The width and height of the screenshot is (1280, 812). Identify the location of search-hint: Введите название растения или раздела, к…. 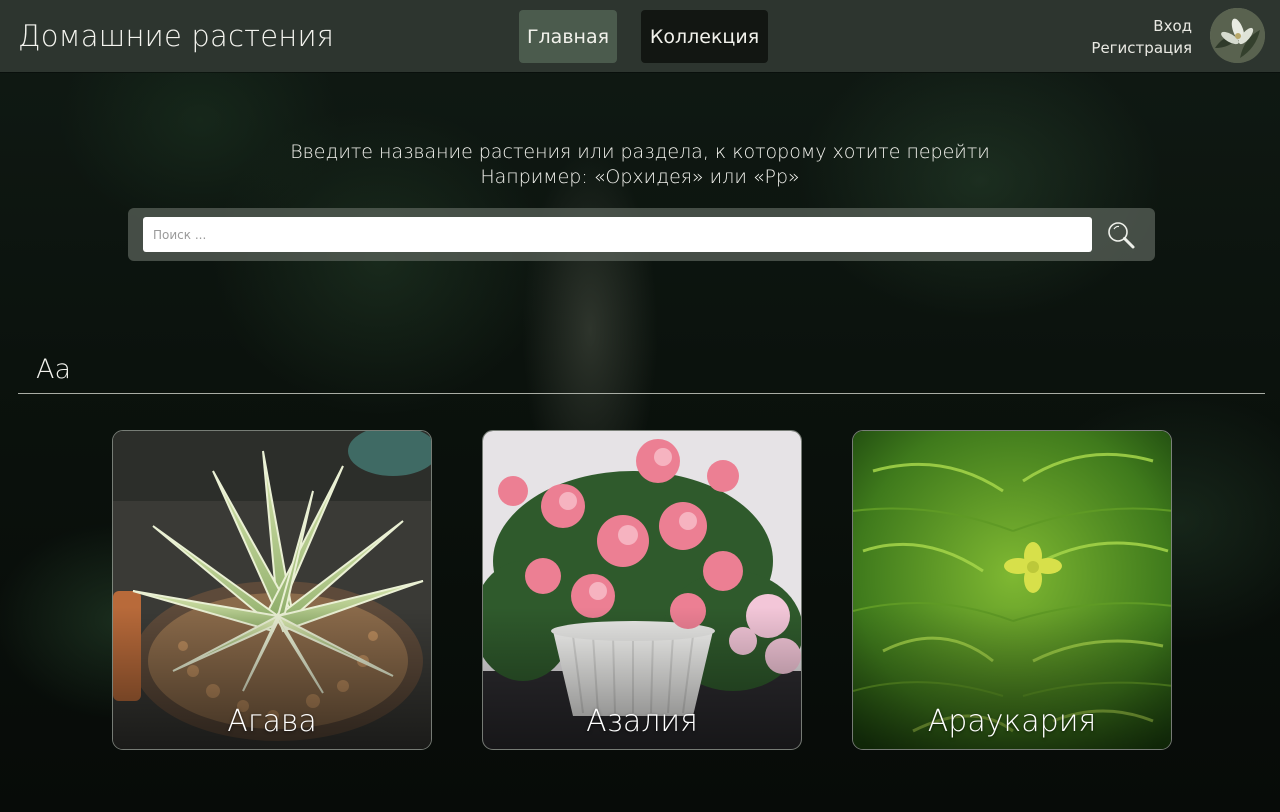
(640, 165).